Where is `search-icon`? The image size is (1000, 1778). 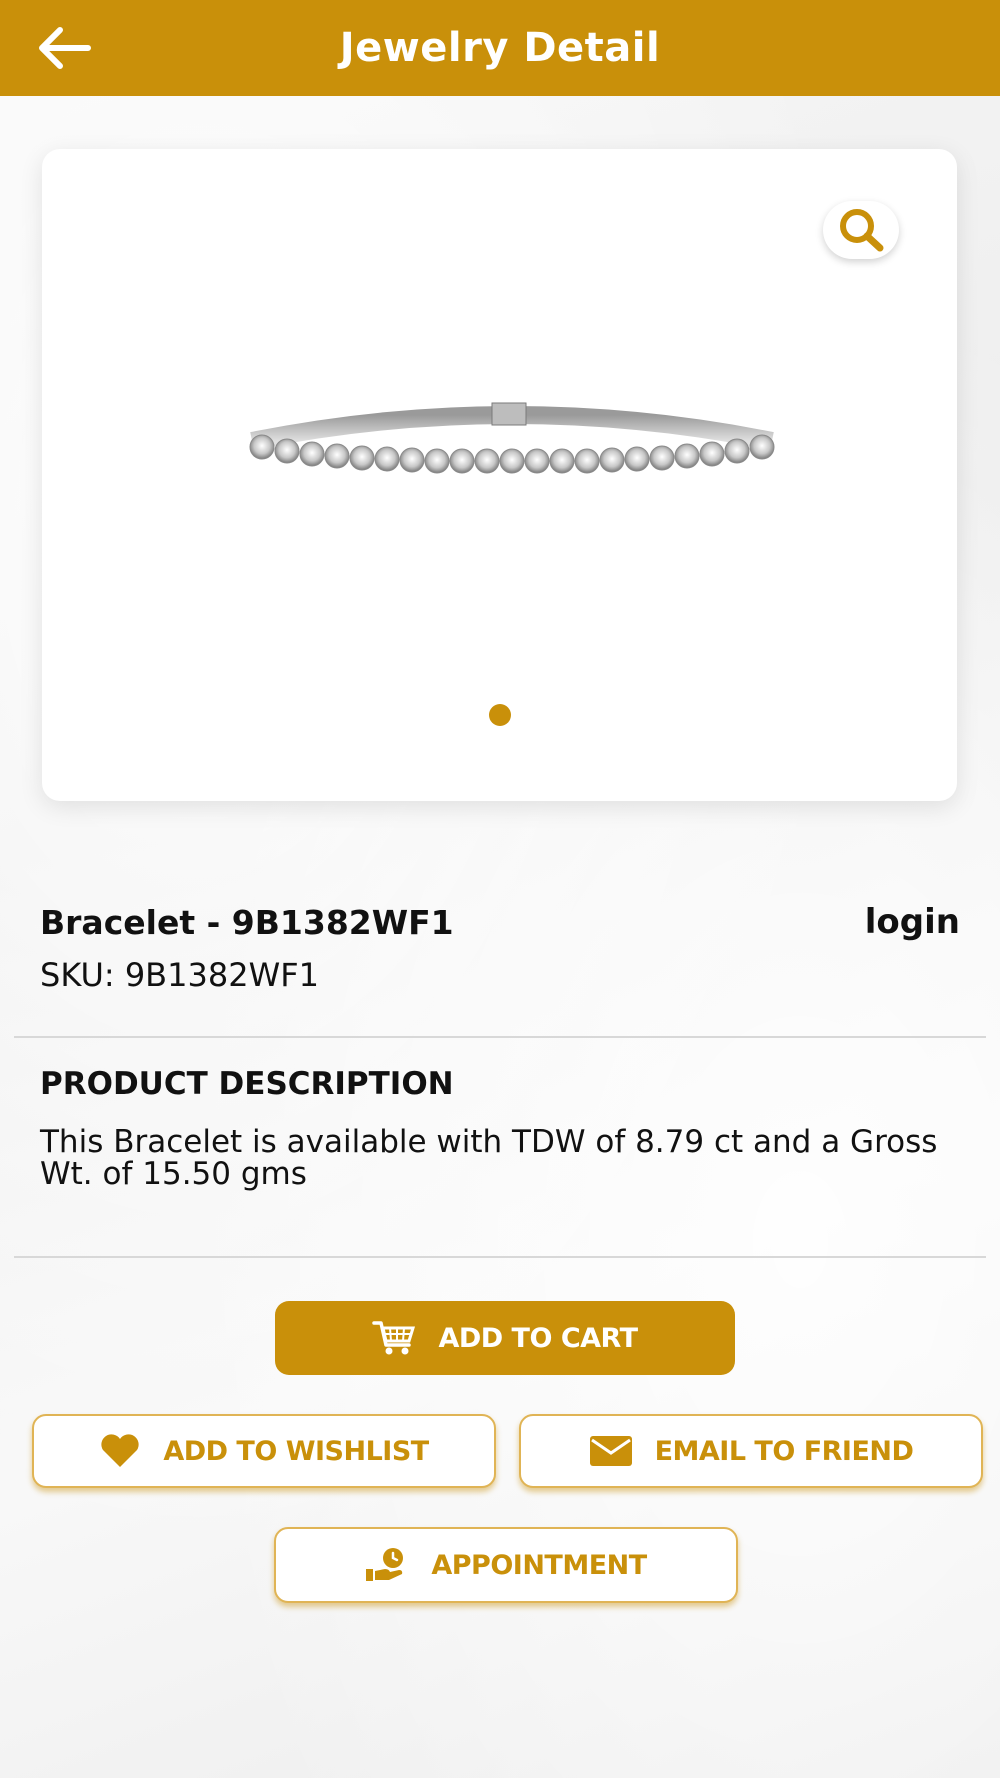 search-icon is located at coordinates (862, 230).